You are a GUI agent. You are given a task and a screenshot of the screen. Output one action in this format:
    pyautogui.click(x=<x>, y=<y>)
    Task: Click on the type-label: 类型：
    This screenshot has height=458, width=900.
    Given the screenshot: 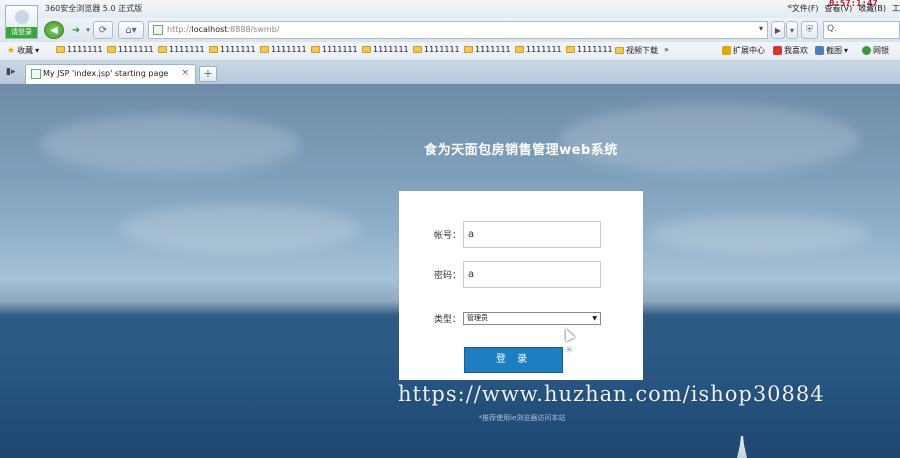 What is the action you would take?
    pyautogui.click(x=447, y=320)
    